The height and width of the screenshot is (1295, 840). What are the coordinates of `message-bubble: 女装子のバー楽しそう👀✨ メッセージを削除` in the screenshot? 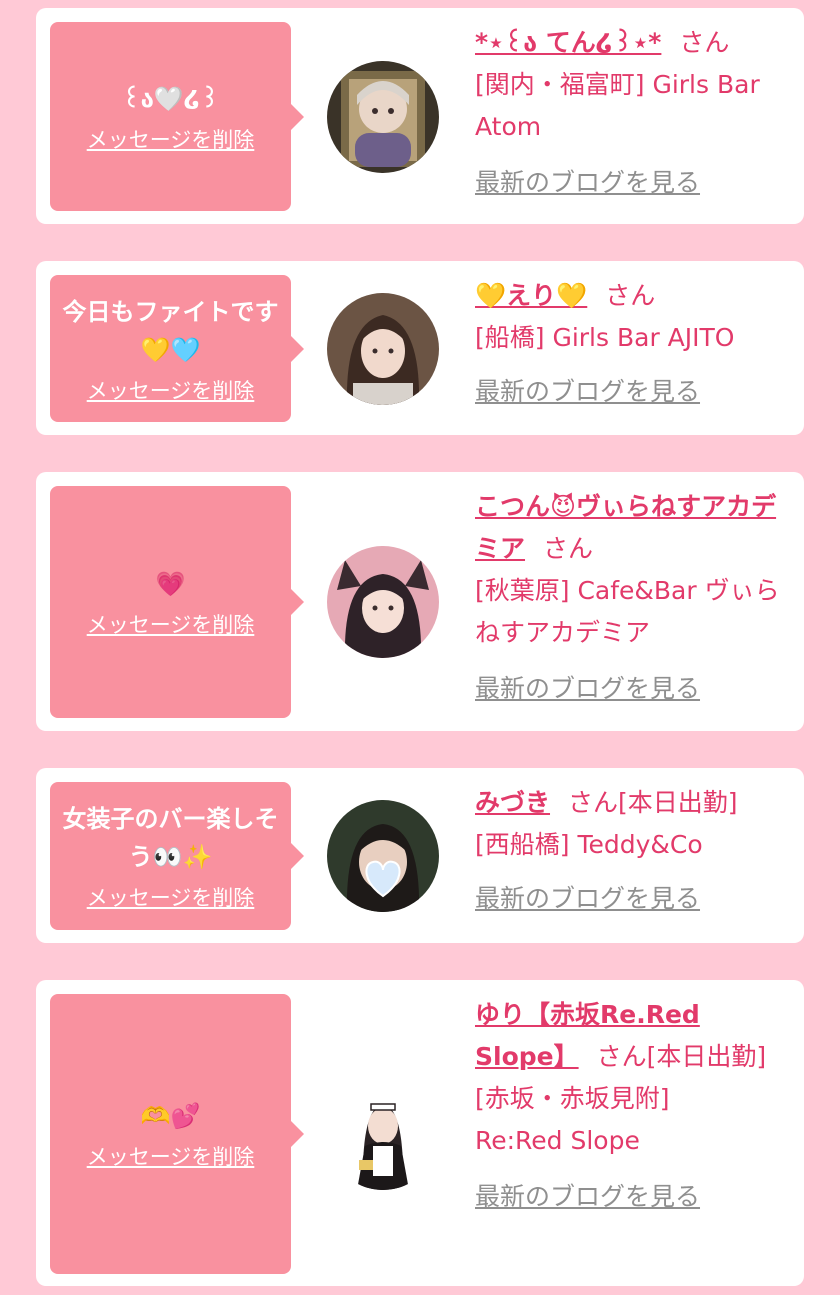 It's located at (177, 856).